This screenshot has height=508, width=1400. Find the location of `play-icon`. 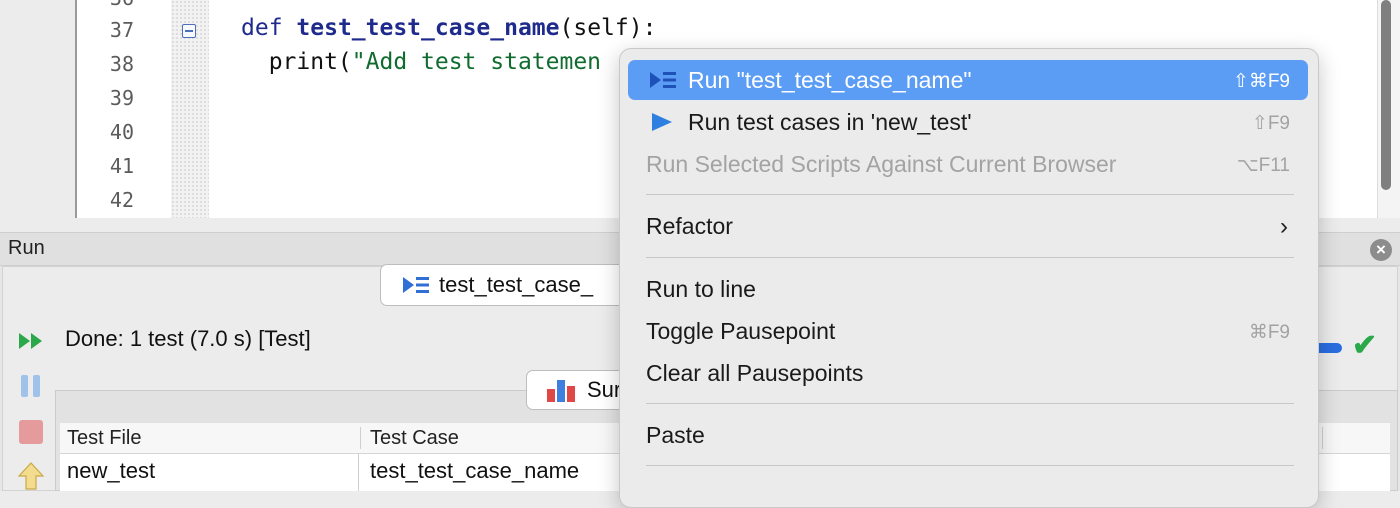

play-icon is located at coordinates (662, 122).